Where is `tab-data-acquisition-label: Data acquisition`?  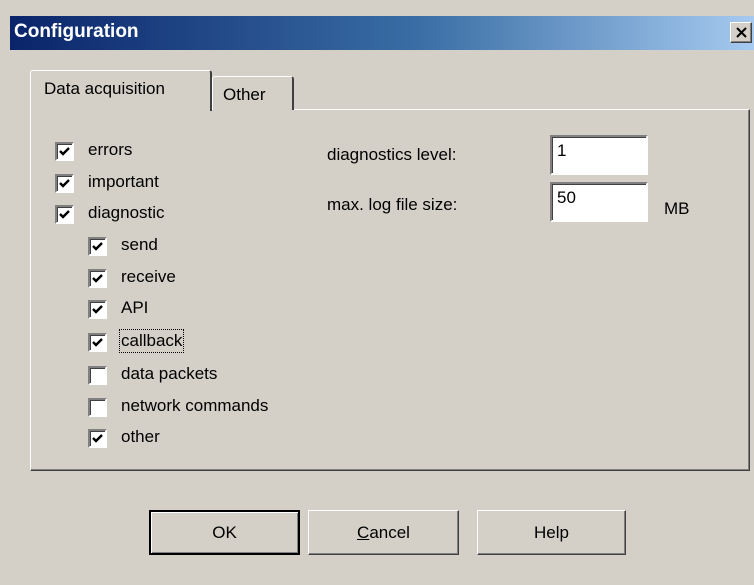 tab-data-acquisition-label: Data acquisition is located at coordinates (104, 88).